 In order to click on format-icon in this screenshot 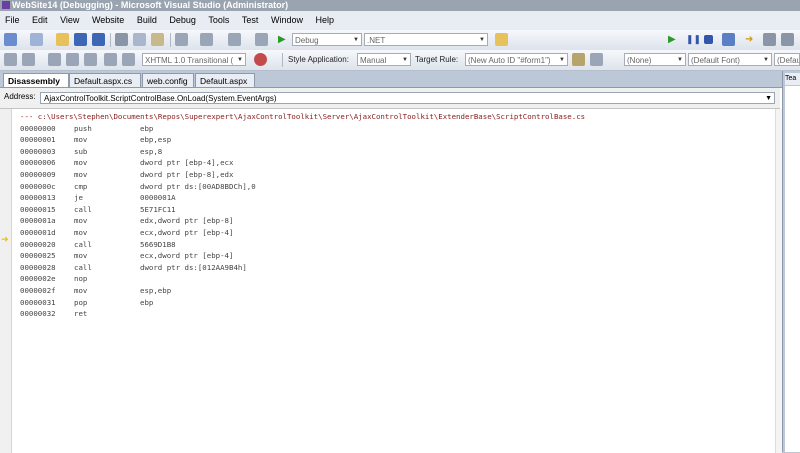, I will do `click(10, 59)`.